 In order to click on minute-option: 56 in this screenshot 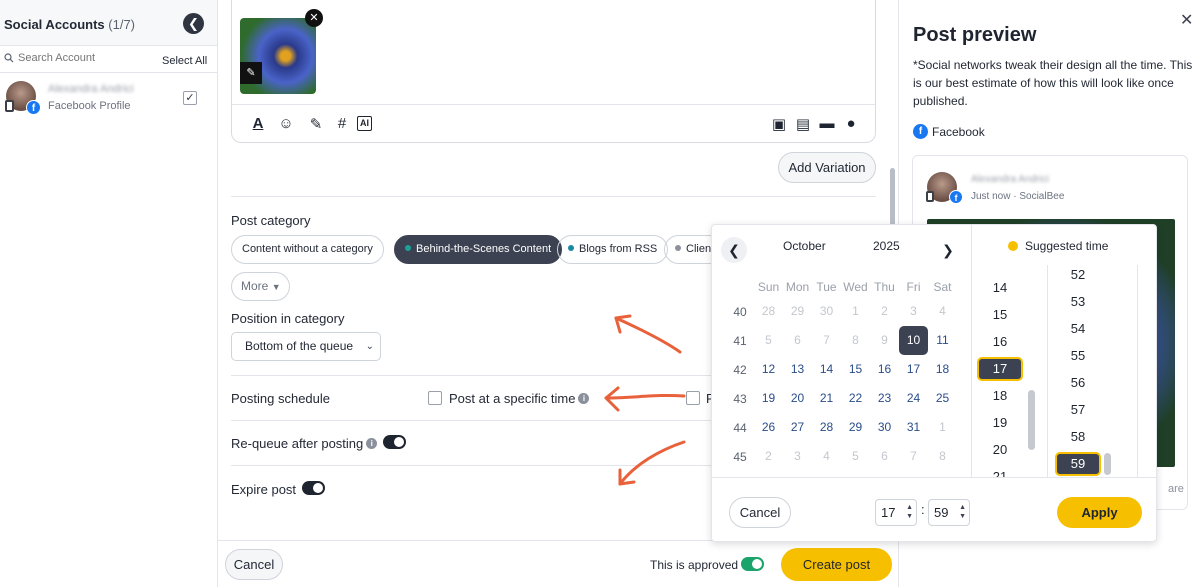, I will do `click(1078, 383)`.